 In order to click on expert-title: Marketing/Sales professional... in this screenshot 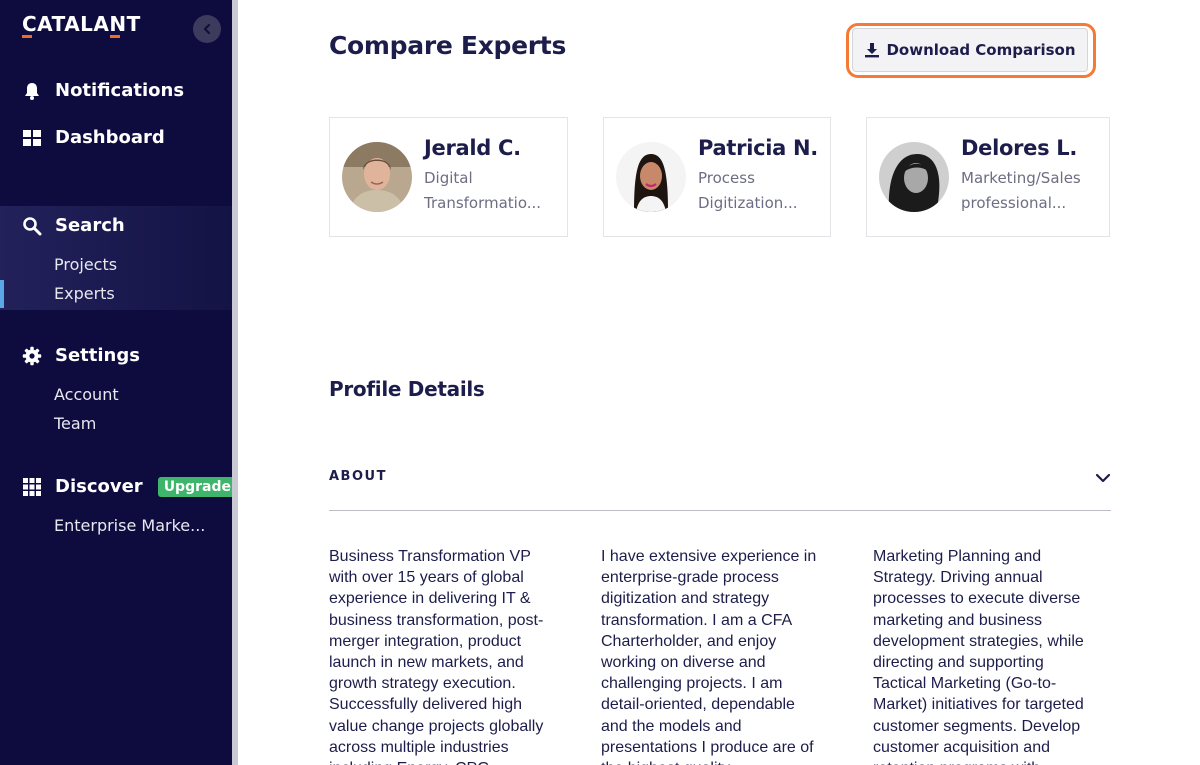, I will do `click(1021, 190)`.